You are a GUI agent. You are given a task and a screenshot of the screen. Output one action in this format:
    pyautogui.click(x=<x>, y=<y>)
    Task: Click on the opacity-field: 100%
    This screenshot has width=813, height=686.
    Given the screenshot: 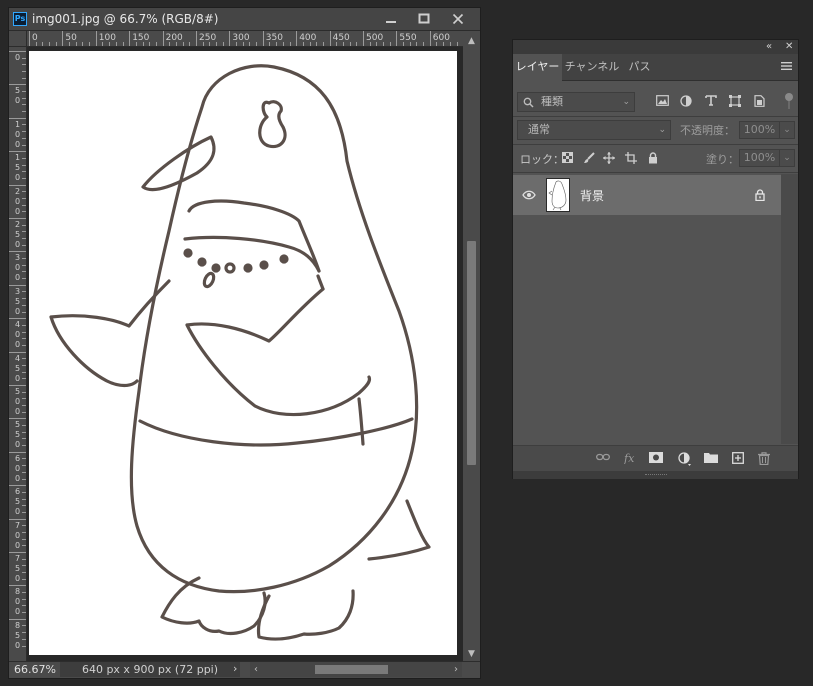 What is the action you would take?
    pyautogui.click(x=759, y=130)
    